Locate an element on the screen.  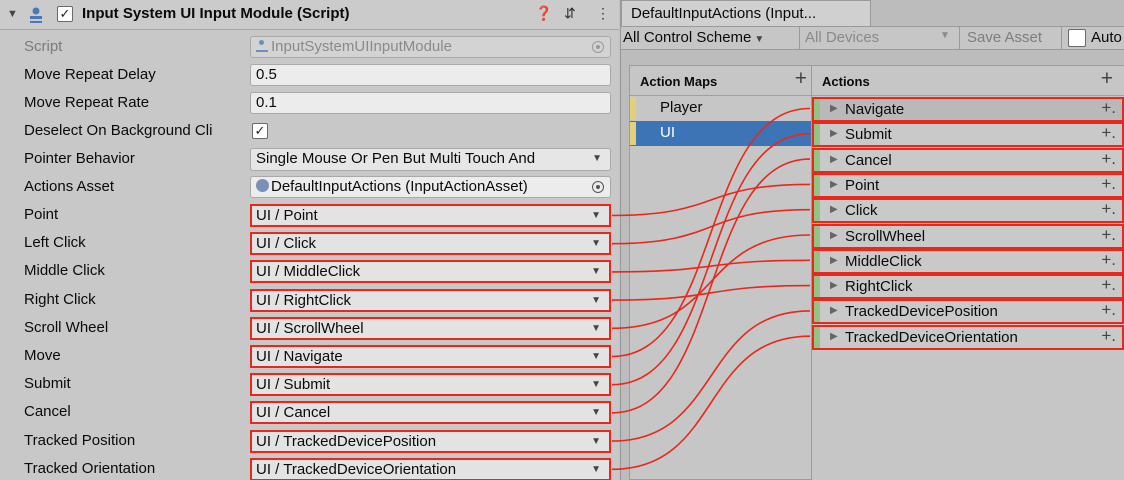
binding-value: UI / RightClick is located at coordinates (304, 300).